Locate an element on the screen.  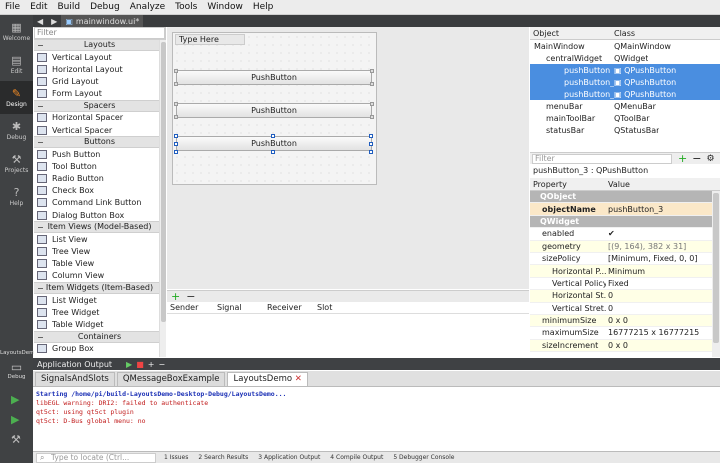
property-scrollbar is located at coordinates (716, 274).